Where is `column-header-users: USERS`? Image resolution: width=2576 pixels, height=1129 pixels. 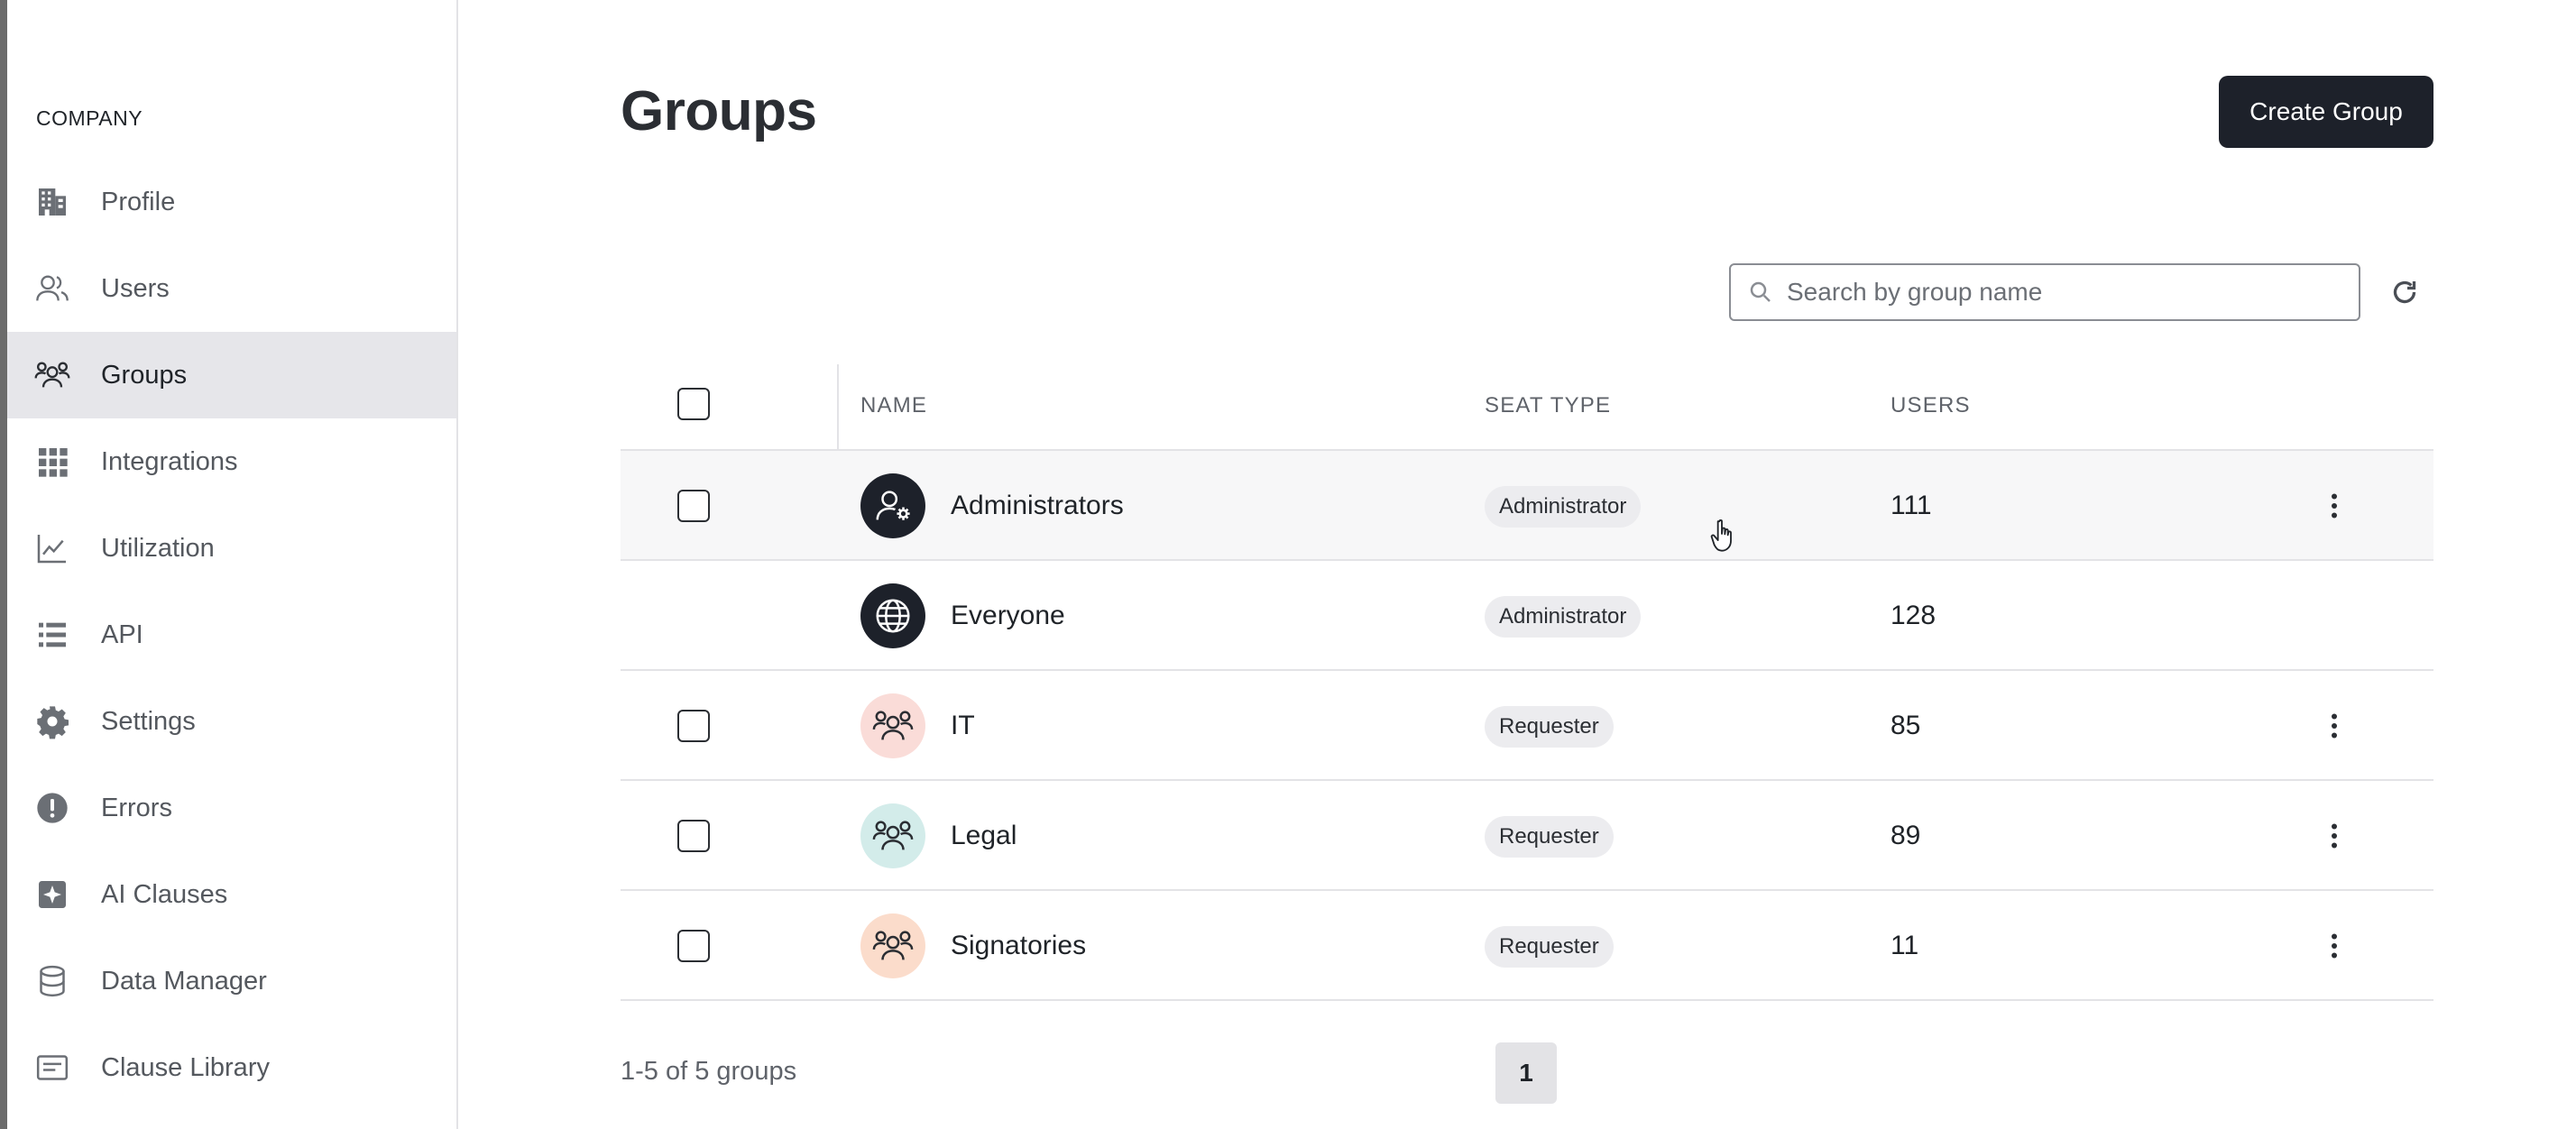 column-header-users: USERS is located at coordinates (1931, 406).